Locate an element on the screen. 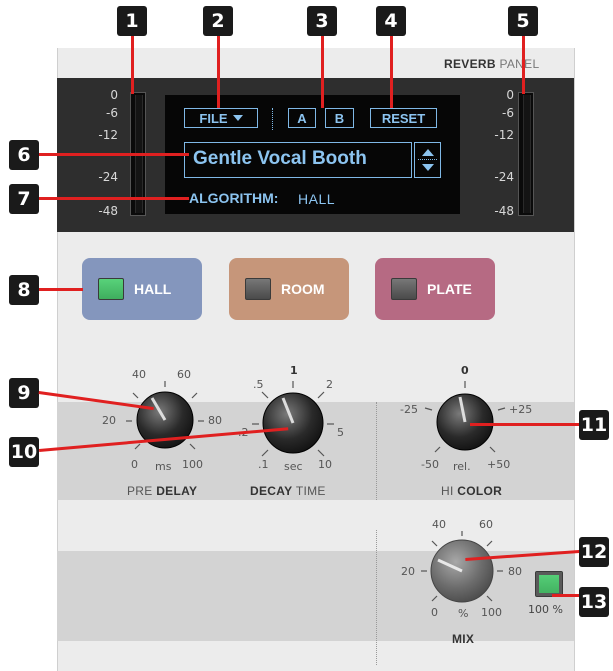  callout-6: 6 is located at coordinates (24, 155).